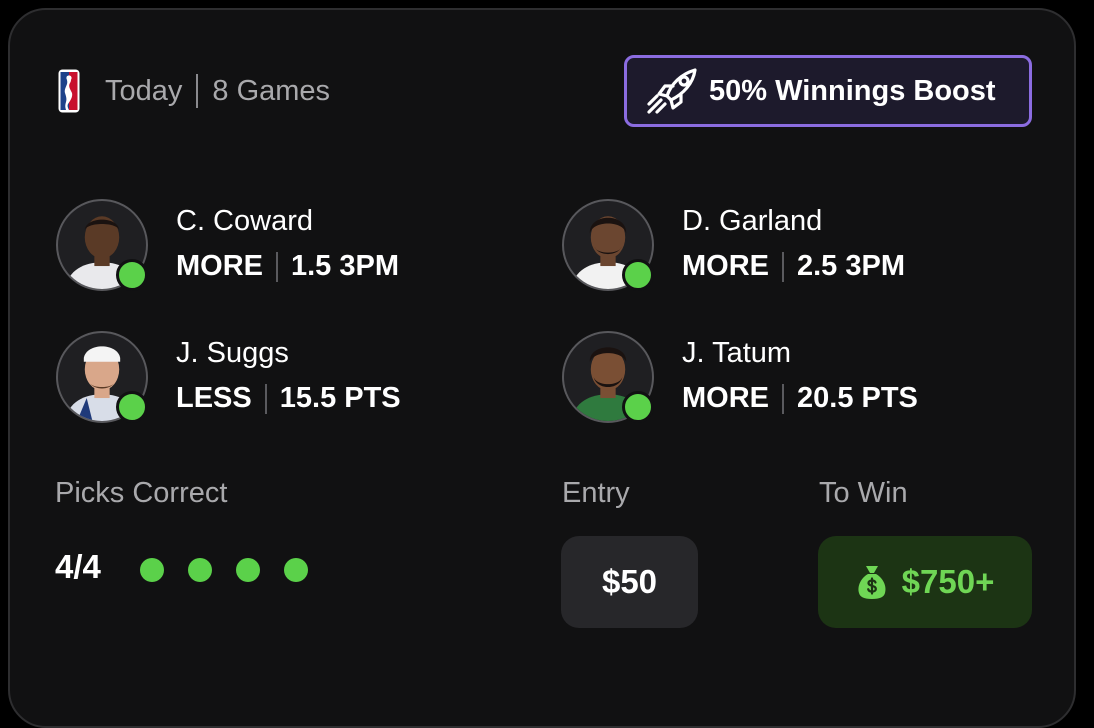  What do you see at coordinates (286, 381) in the screenshot?
I see `pick-item: J. Suggs LESS 15.5 PTS` at bounding box center [286, 381].